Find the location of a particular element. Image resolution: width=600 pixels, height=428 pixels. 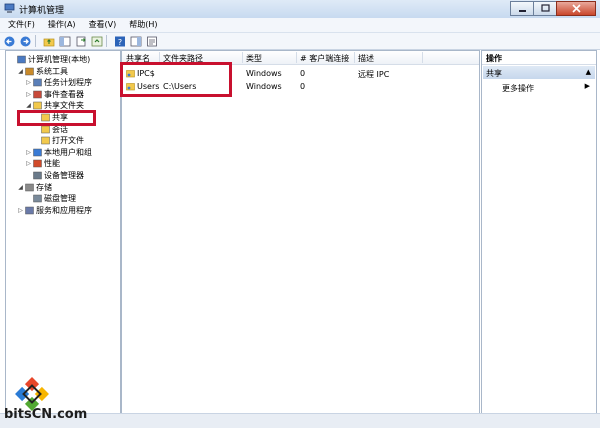

help-button: ? is located at coordinates (119, 41).